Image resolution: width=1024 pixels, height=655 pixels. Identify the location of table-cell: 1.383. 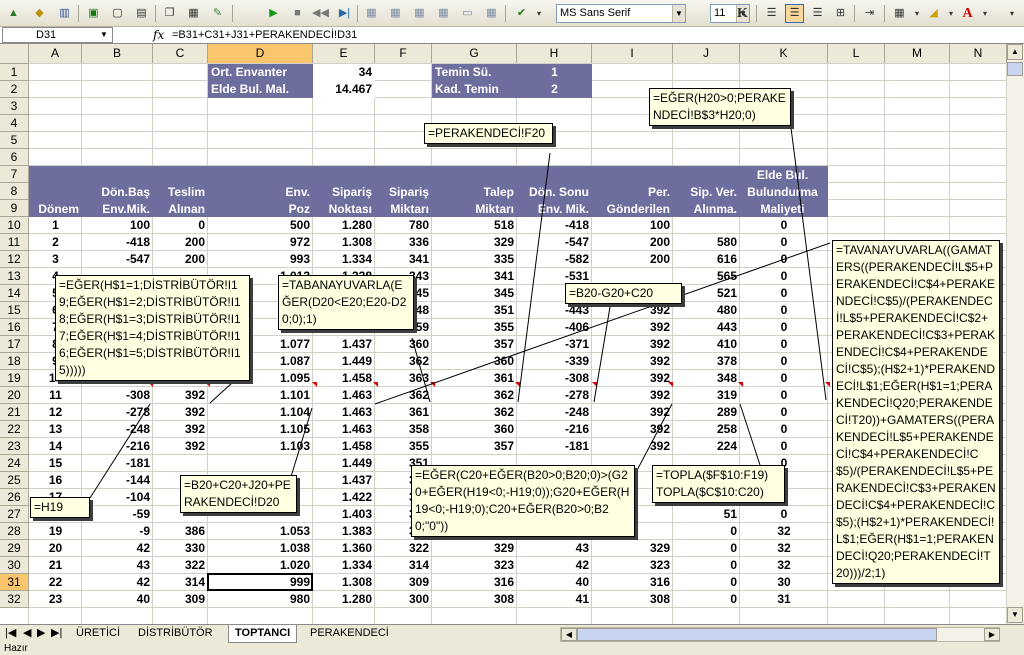
(344, 531).